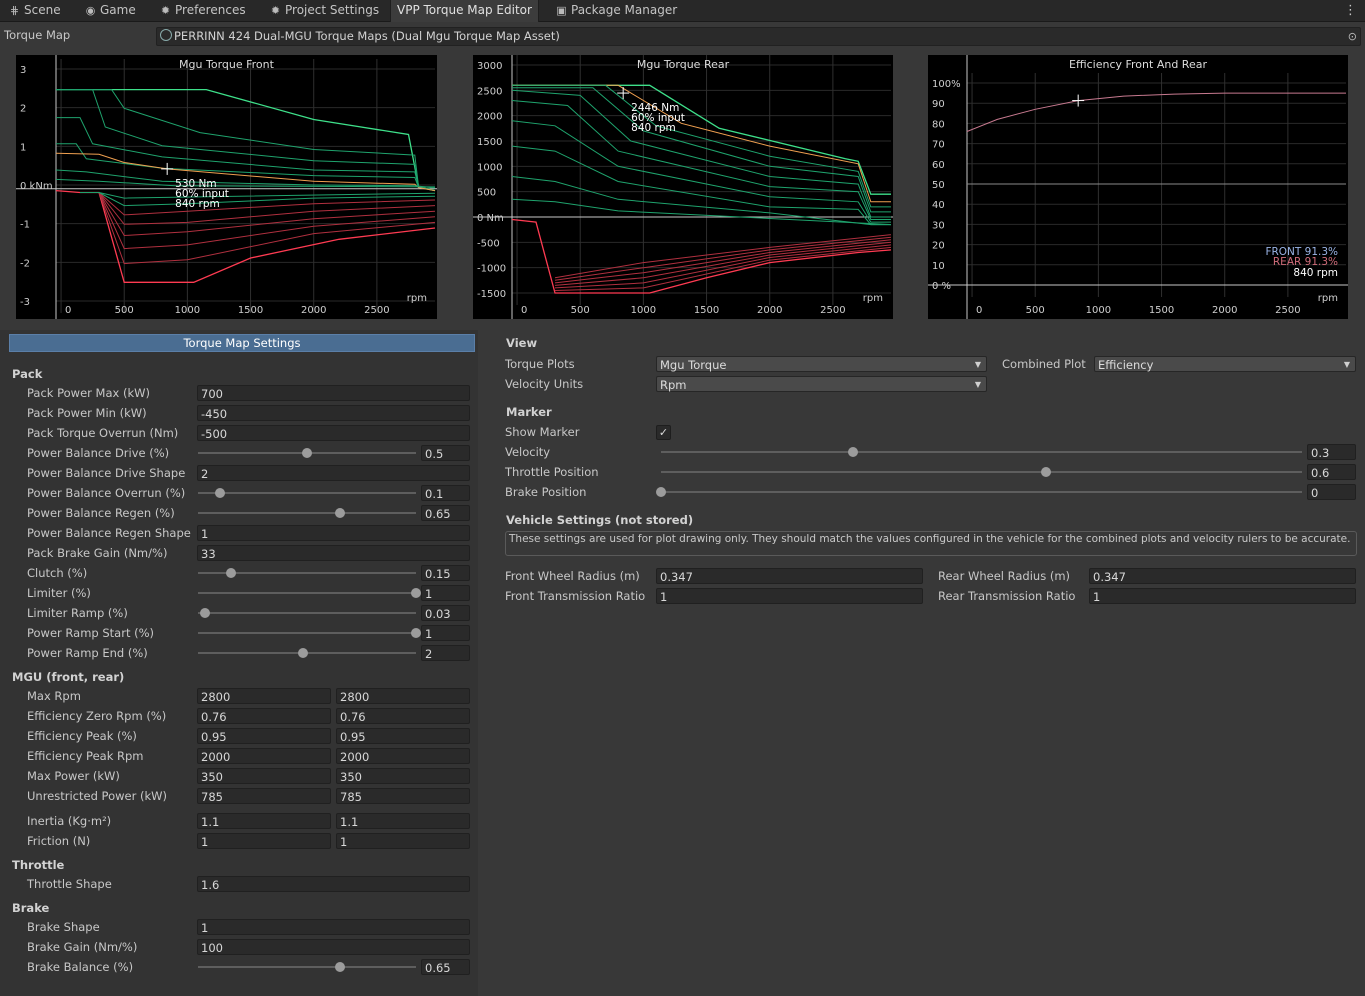 This screenshot has width=1365, height=996. What do you see at coordinates (403, 776) in the screenshot?
I see `max-power-kw-rear-field: 350` at bounding box center [403, 776].